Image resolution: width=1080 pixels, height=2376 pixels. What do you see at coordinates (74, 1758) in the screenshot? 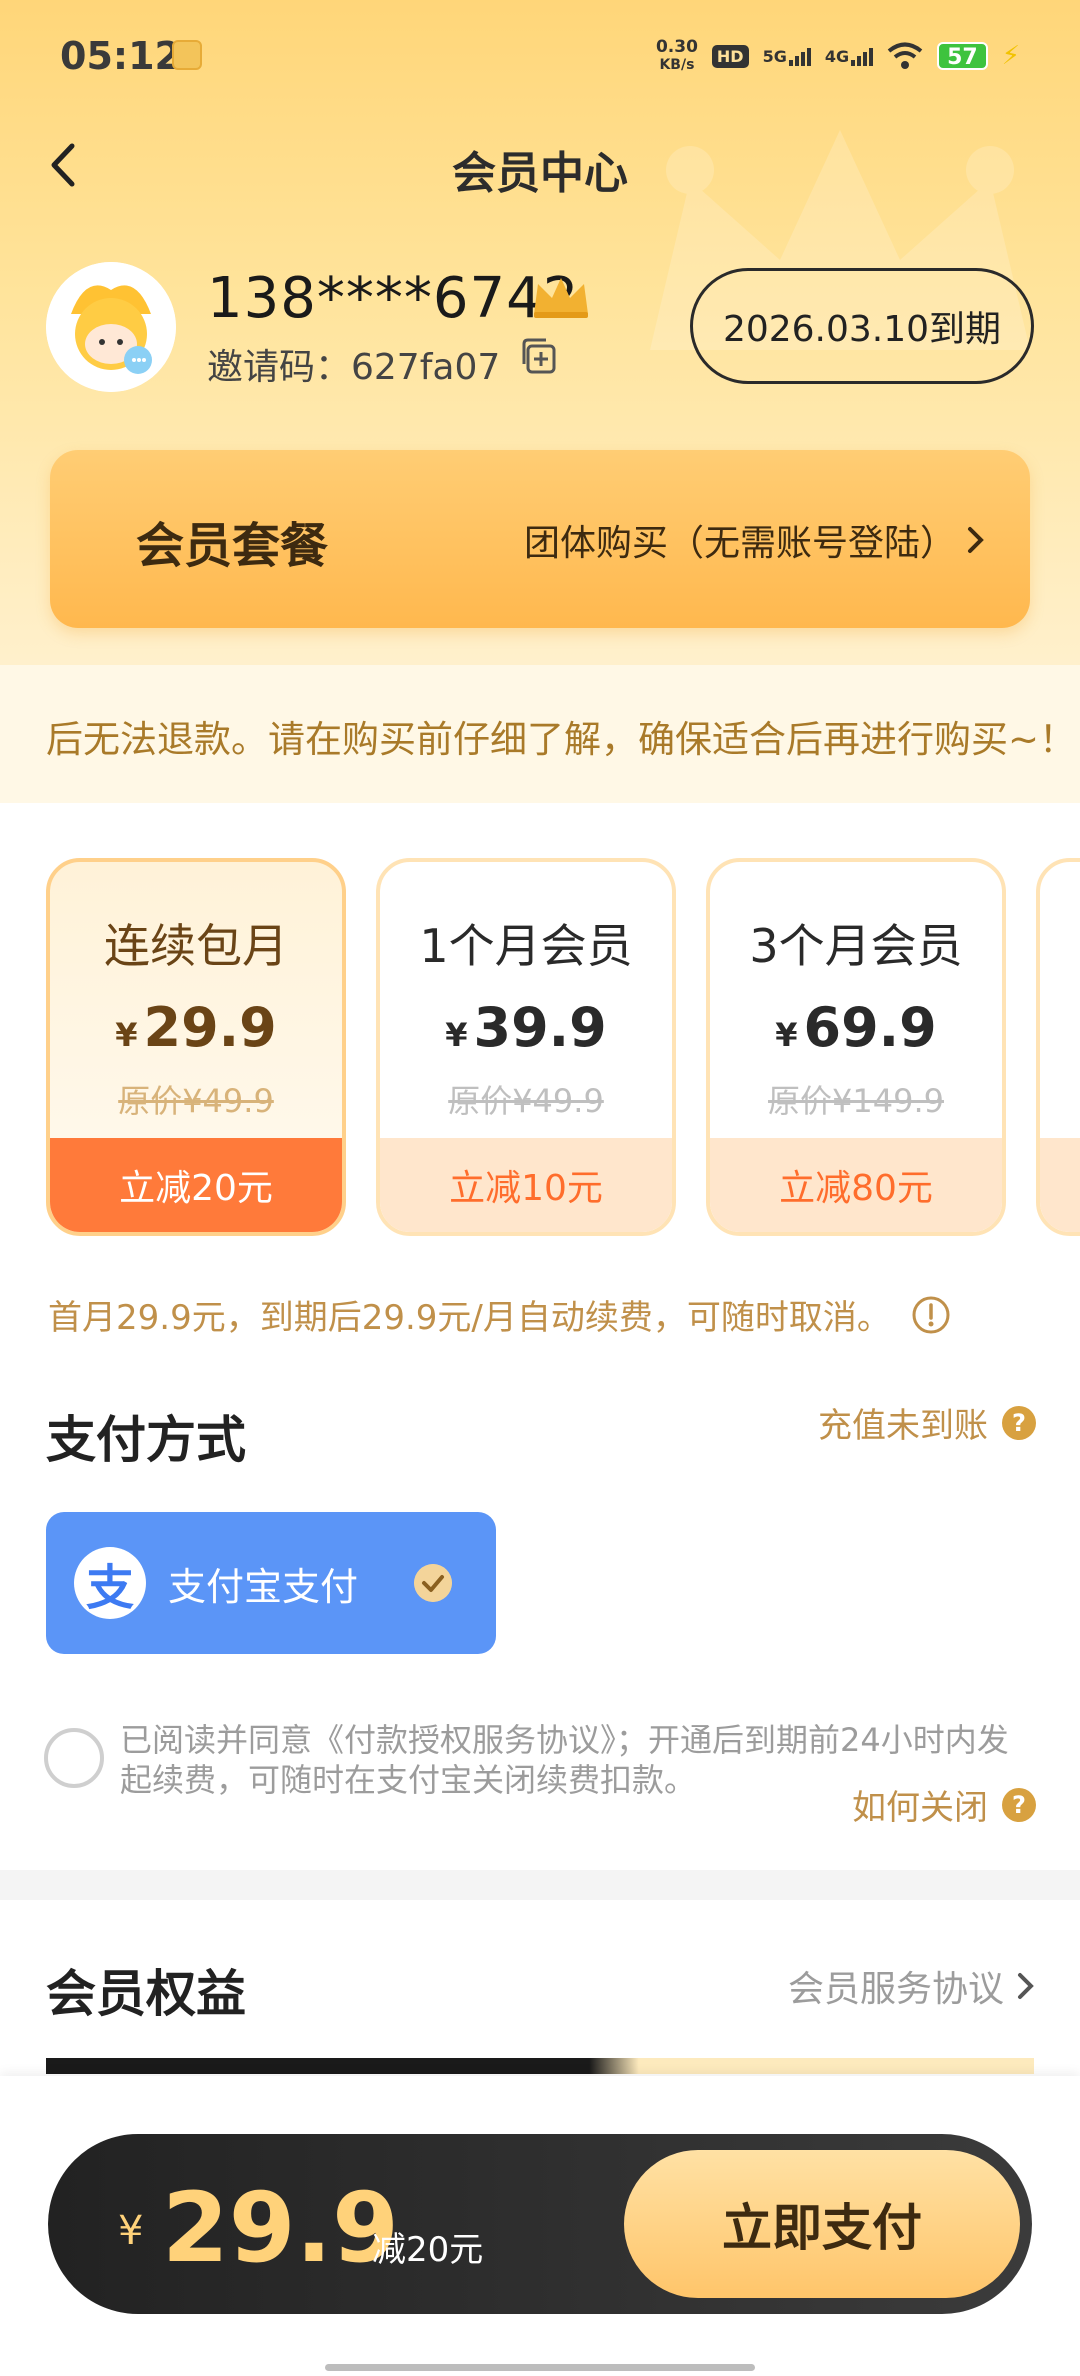
I see `agreement-checkbox` at bounding box center [74, 1758].